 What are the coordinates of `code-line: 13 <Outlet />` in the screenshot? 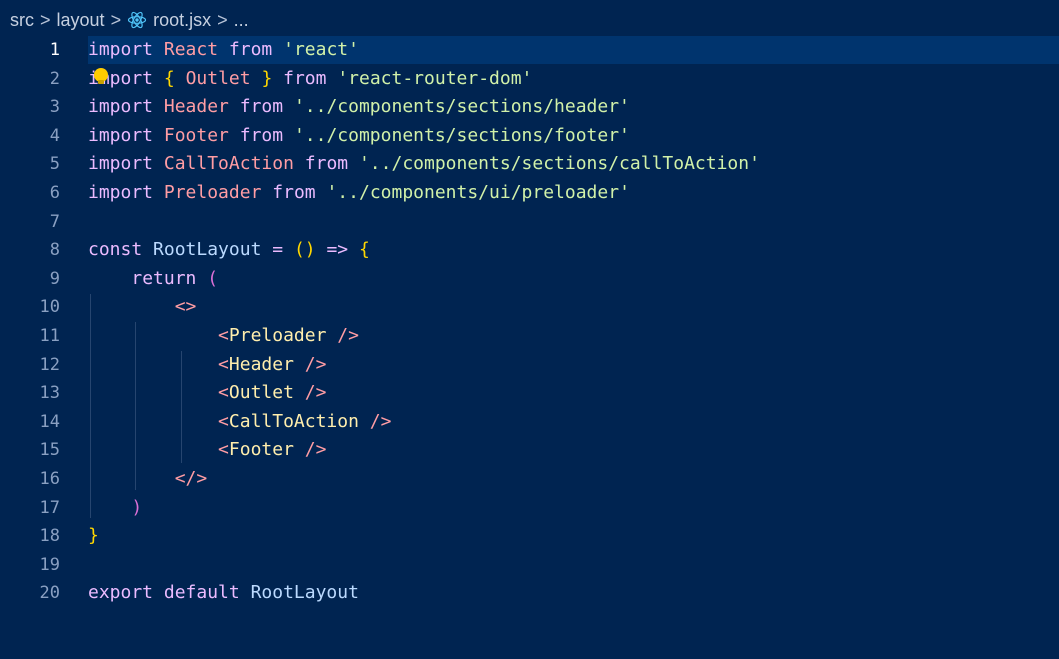 It's located at (529, 393).